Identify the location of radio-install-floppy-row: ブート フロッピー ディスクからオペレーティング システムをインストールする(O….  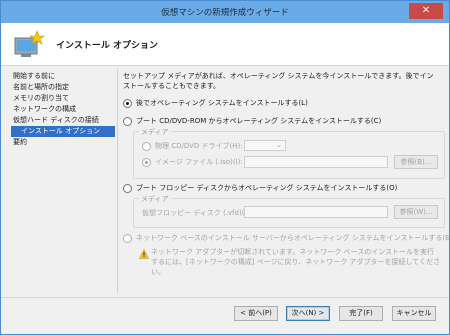
(260, 188).